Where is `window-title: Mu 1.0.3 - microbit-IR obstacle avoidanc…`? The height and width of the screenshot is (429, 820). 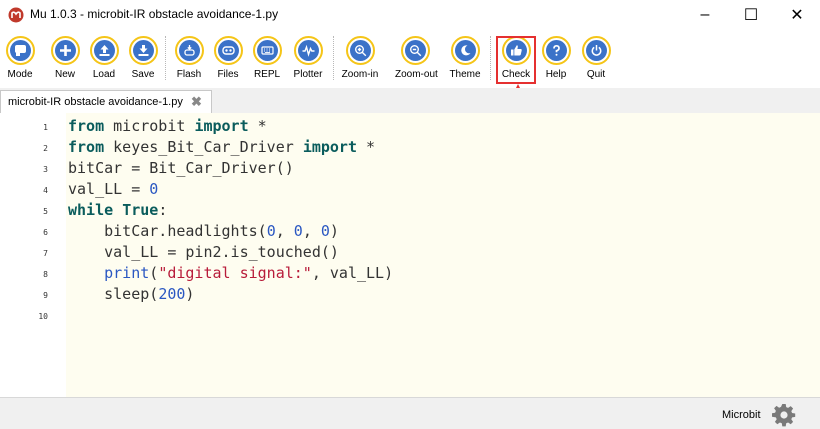
window-title: Mu 1.0.3 - microbit-IR obstacle avoidanc… is located at coordinates (154, 14).